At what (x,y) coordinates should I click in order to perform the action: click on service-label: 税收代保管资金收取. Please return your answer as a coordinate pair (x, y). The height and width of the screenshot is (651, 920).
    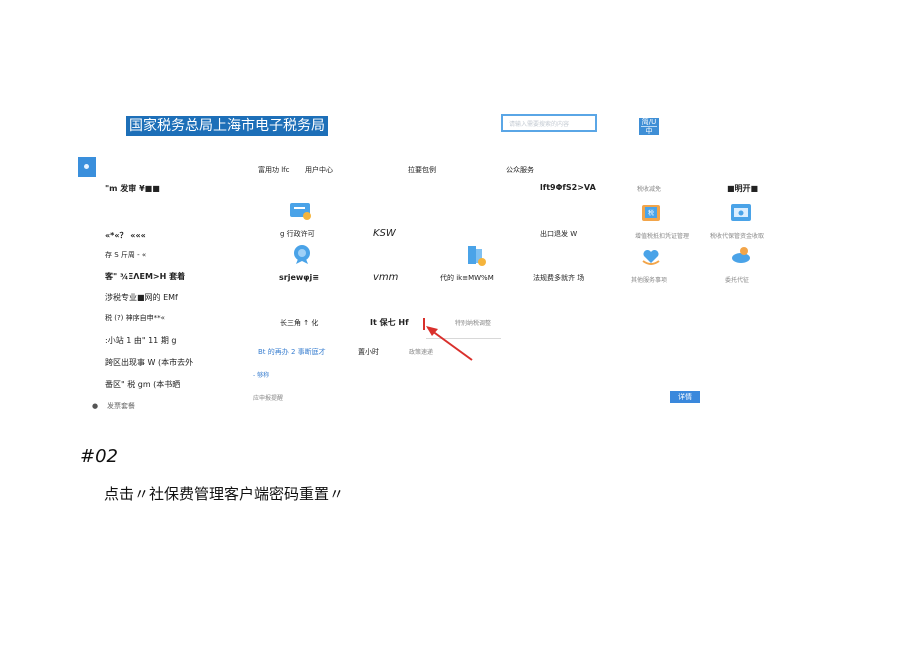
    Looking at the image, I should click on (737, 235).